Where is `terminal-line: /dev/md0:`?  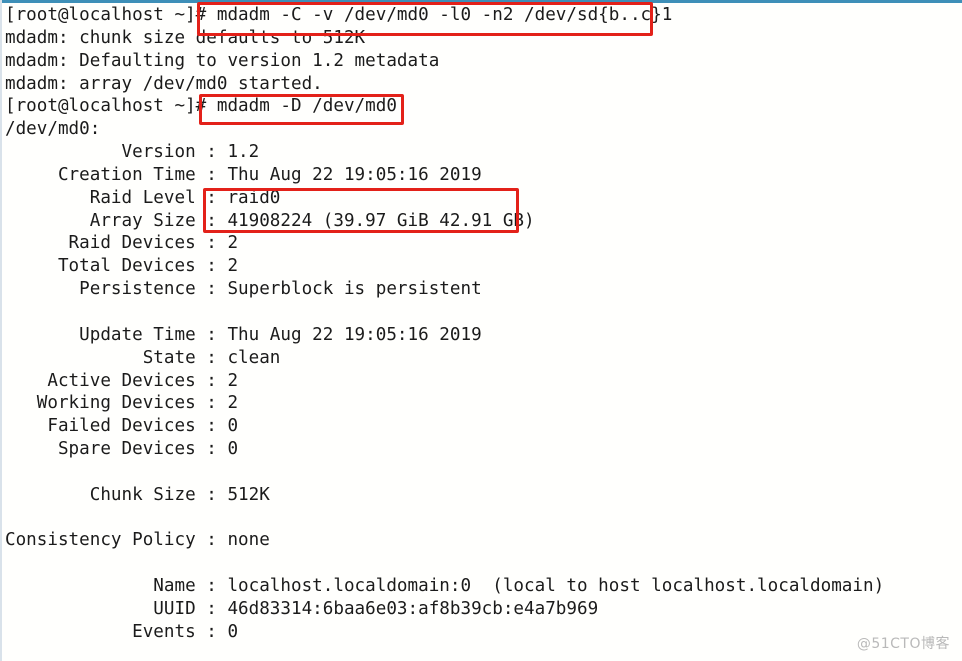
terminal-line: /dev/md0: is located at coordinates (53, 129).